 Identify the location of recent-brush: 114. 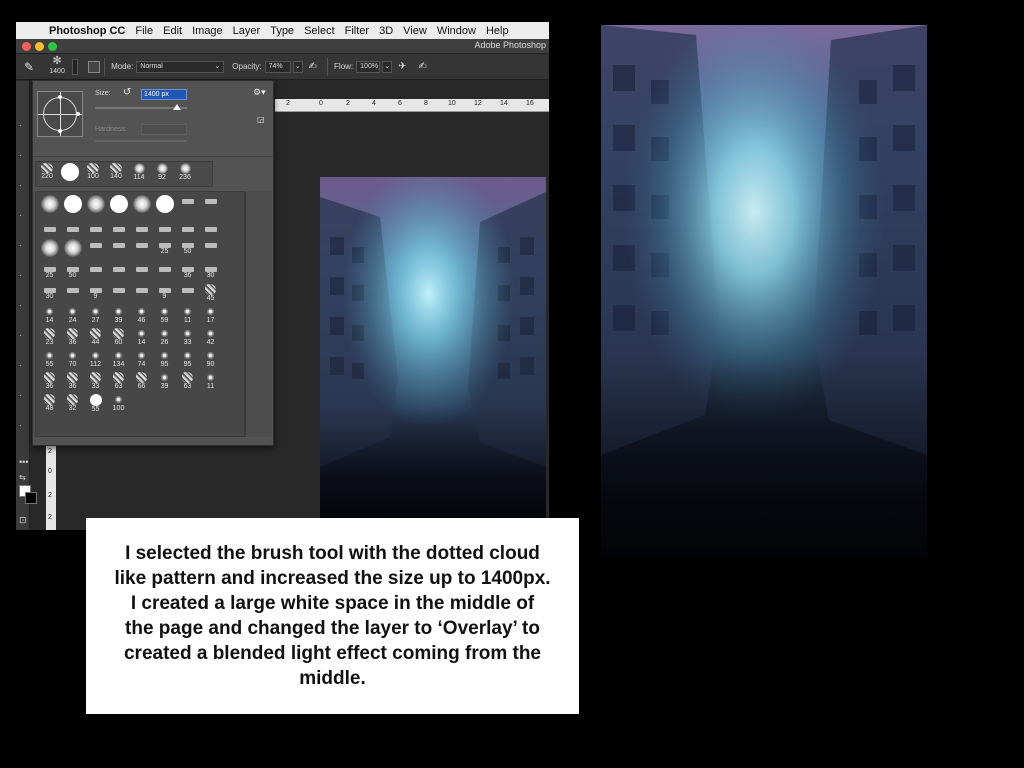
(139, 172).